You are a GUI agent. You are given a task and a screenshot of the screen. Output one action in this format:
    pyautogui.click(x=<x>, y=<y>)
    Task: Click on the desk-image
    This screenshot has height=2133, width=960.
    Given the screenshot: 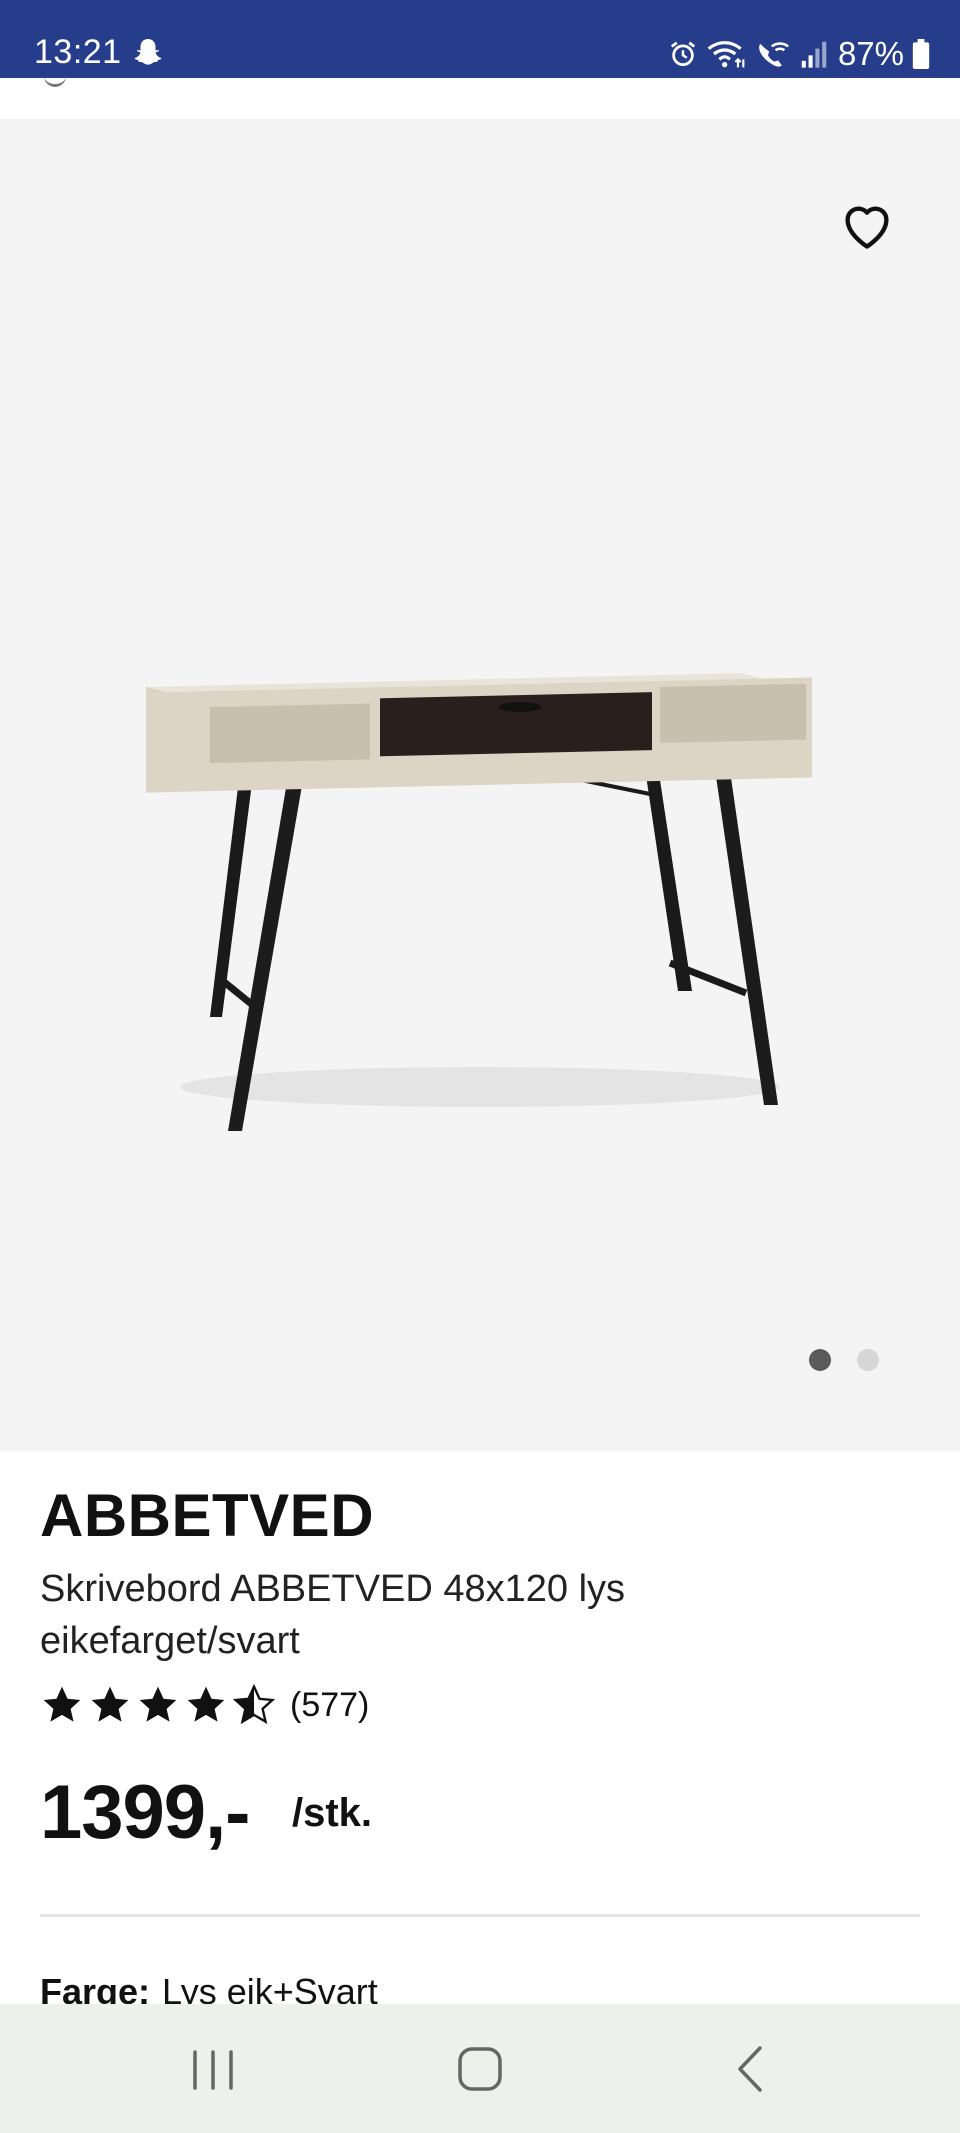 What is the action you would take?
    pyautogui.click(x=479, y=902)
    